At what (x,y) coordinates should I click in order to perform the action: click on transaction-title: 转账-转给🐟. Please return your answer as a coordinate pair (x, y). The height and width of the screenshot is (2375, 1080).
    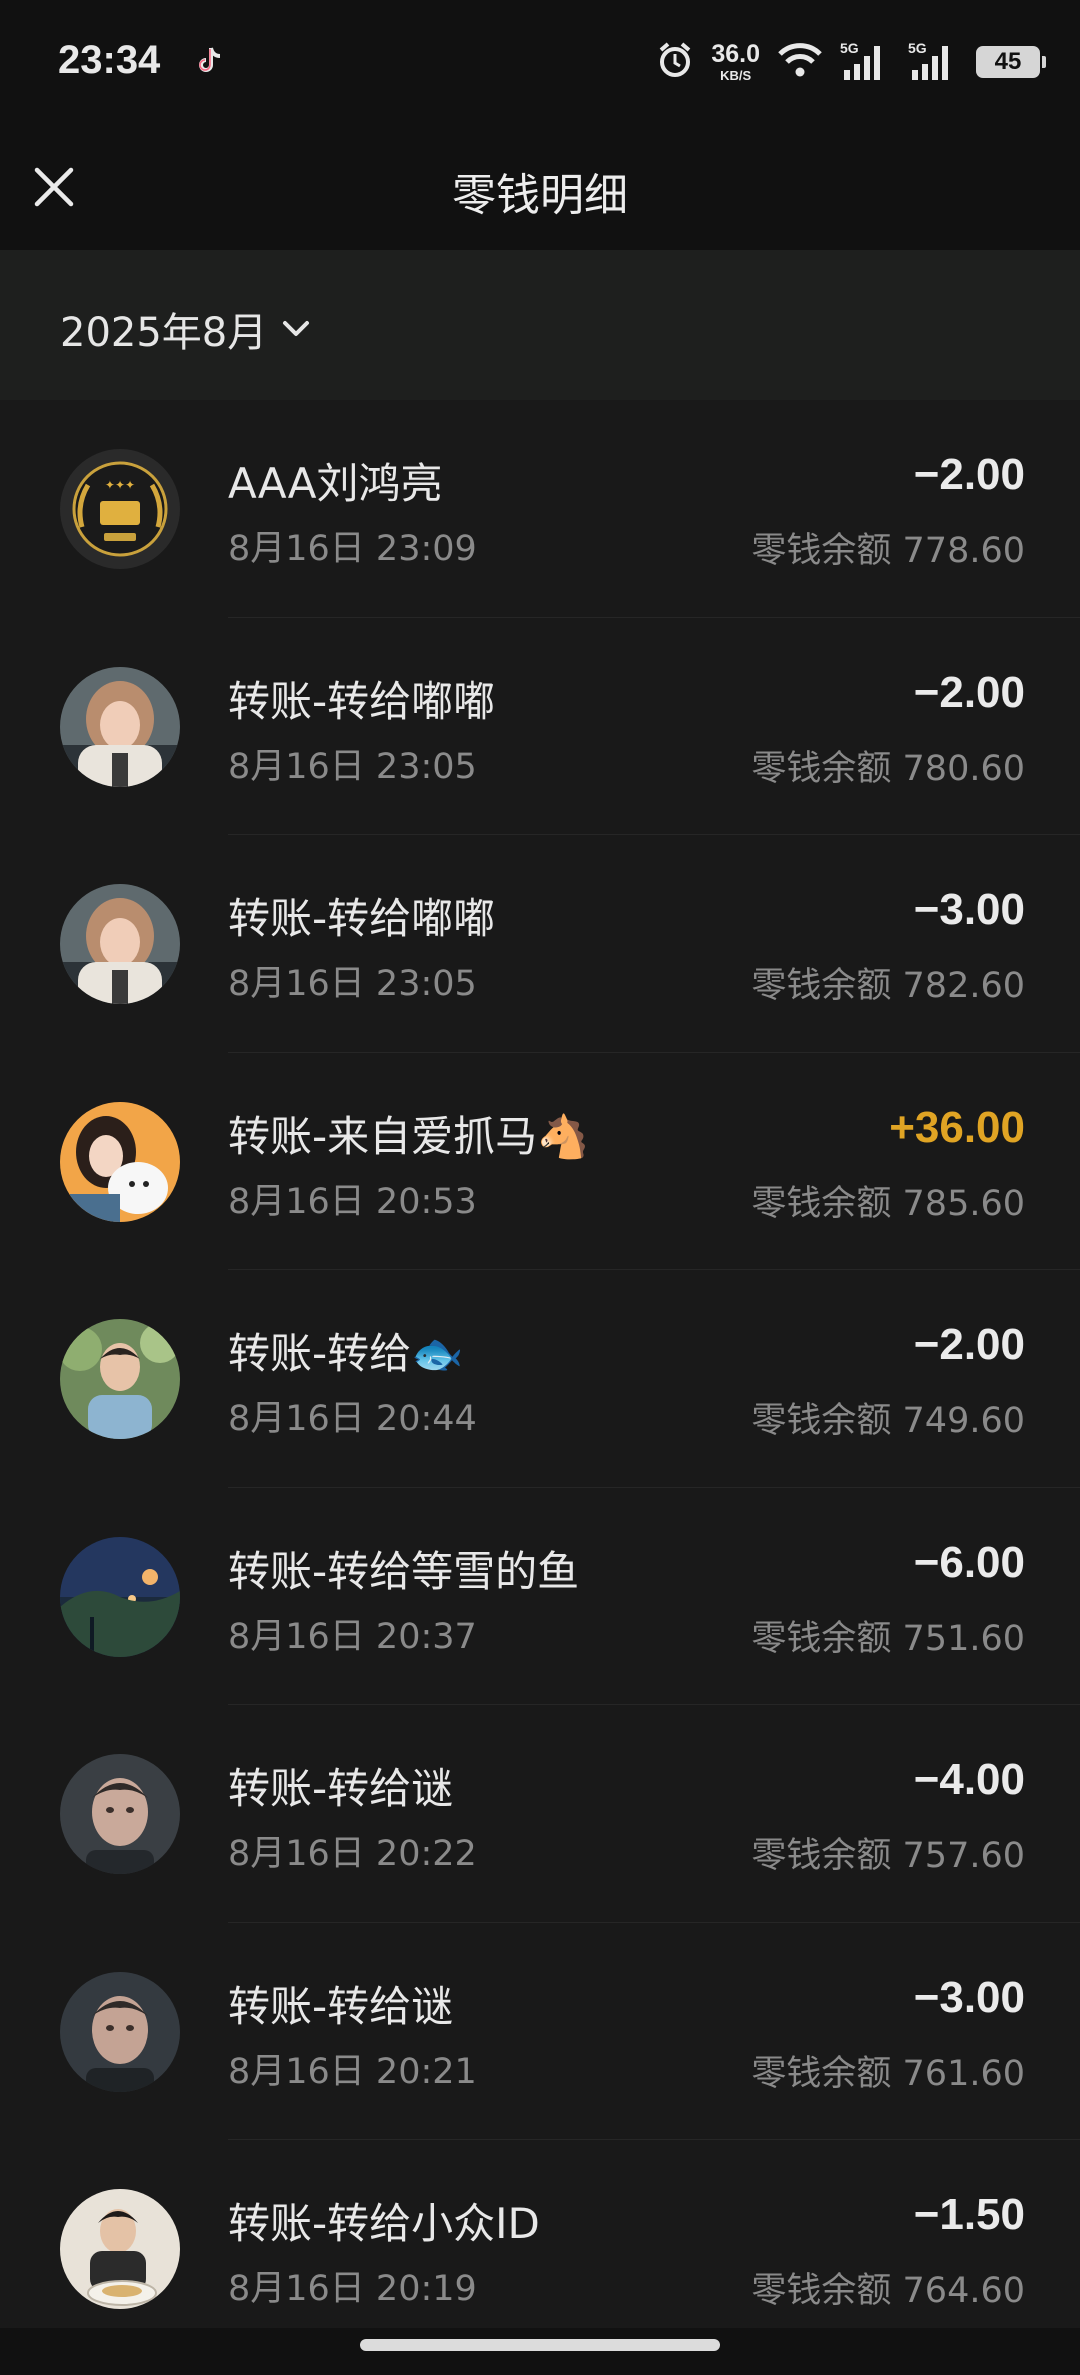
    Looking at the image, I should click on (346, 1353).